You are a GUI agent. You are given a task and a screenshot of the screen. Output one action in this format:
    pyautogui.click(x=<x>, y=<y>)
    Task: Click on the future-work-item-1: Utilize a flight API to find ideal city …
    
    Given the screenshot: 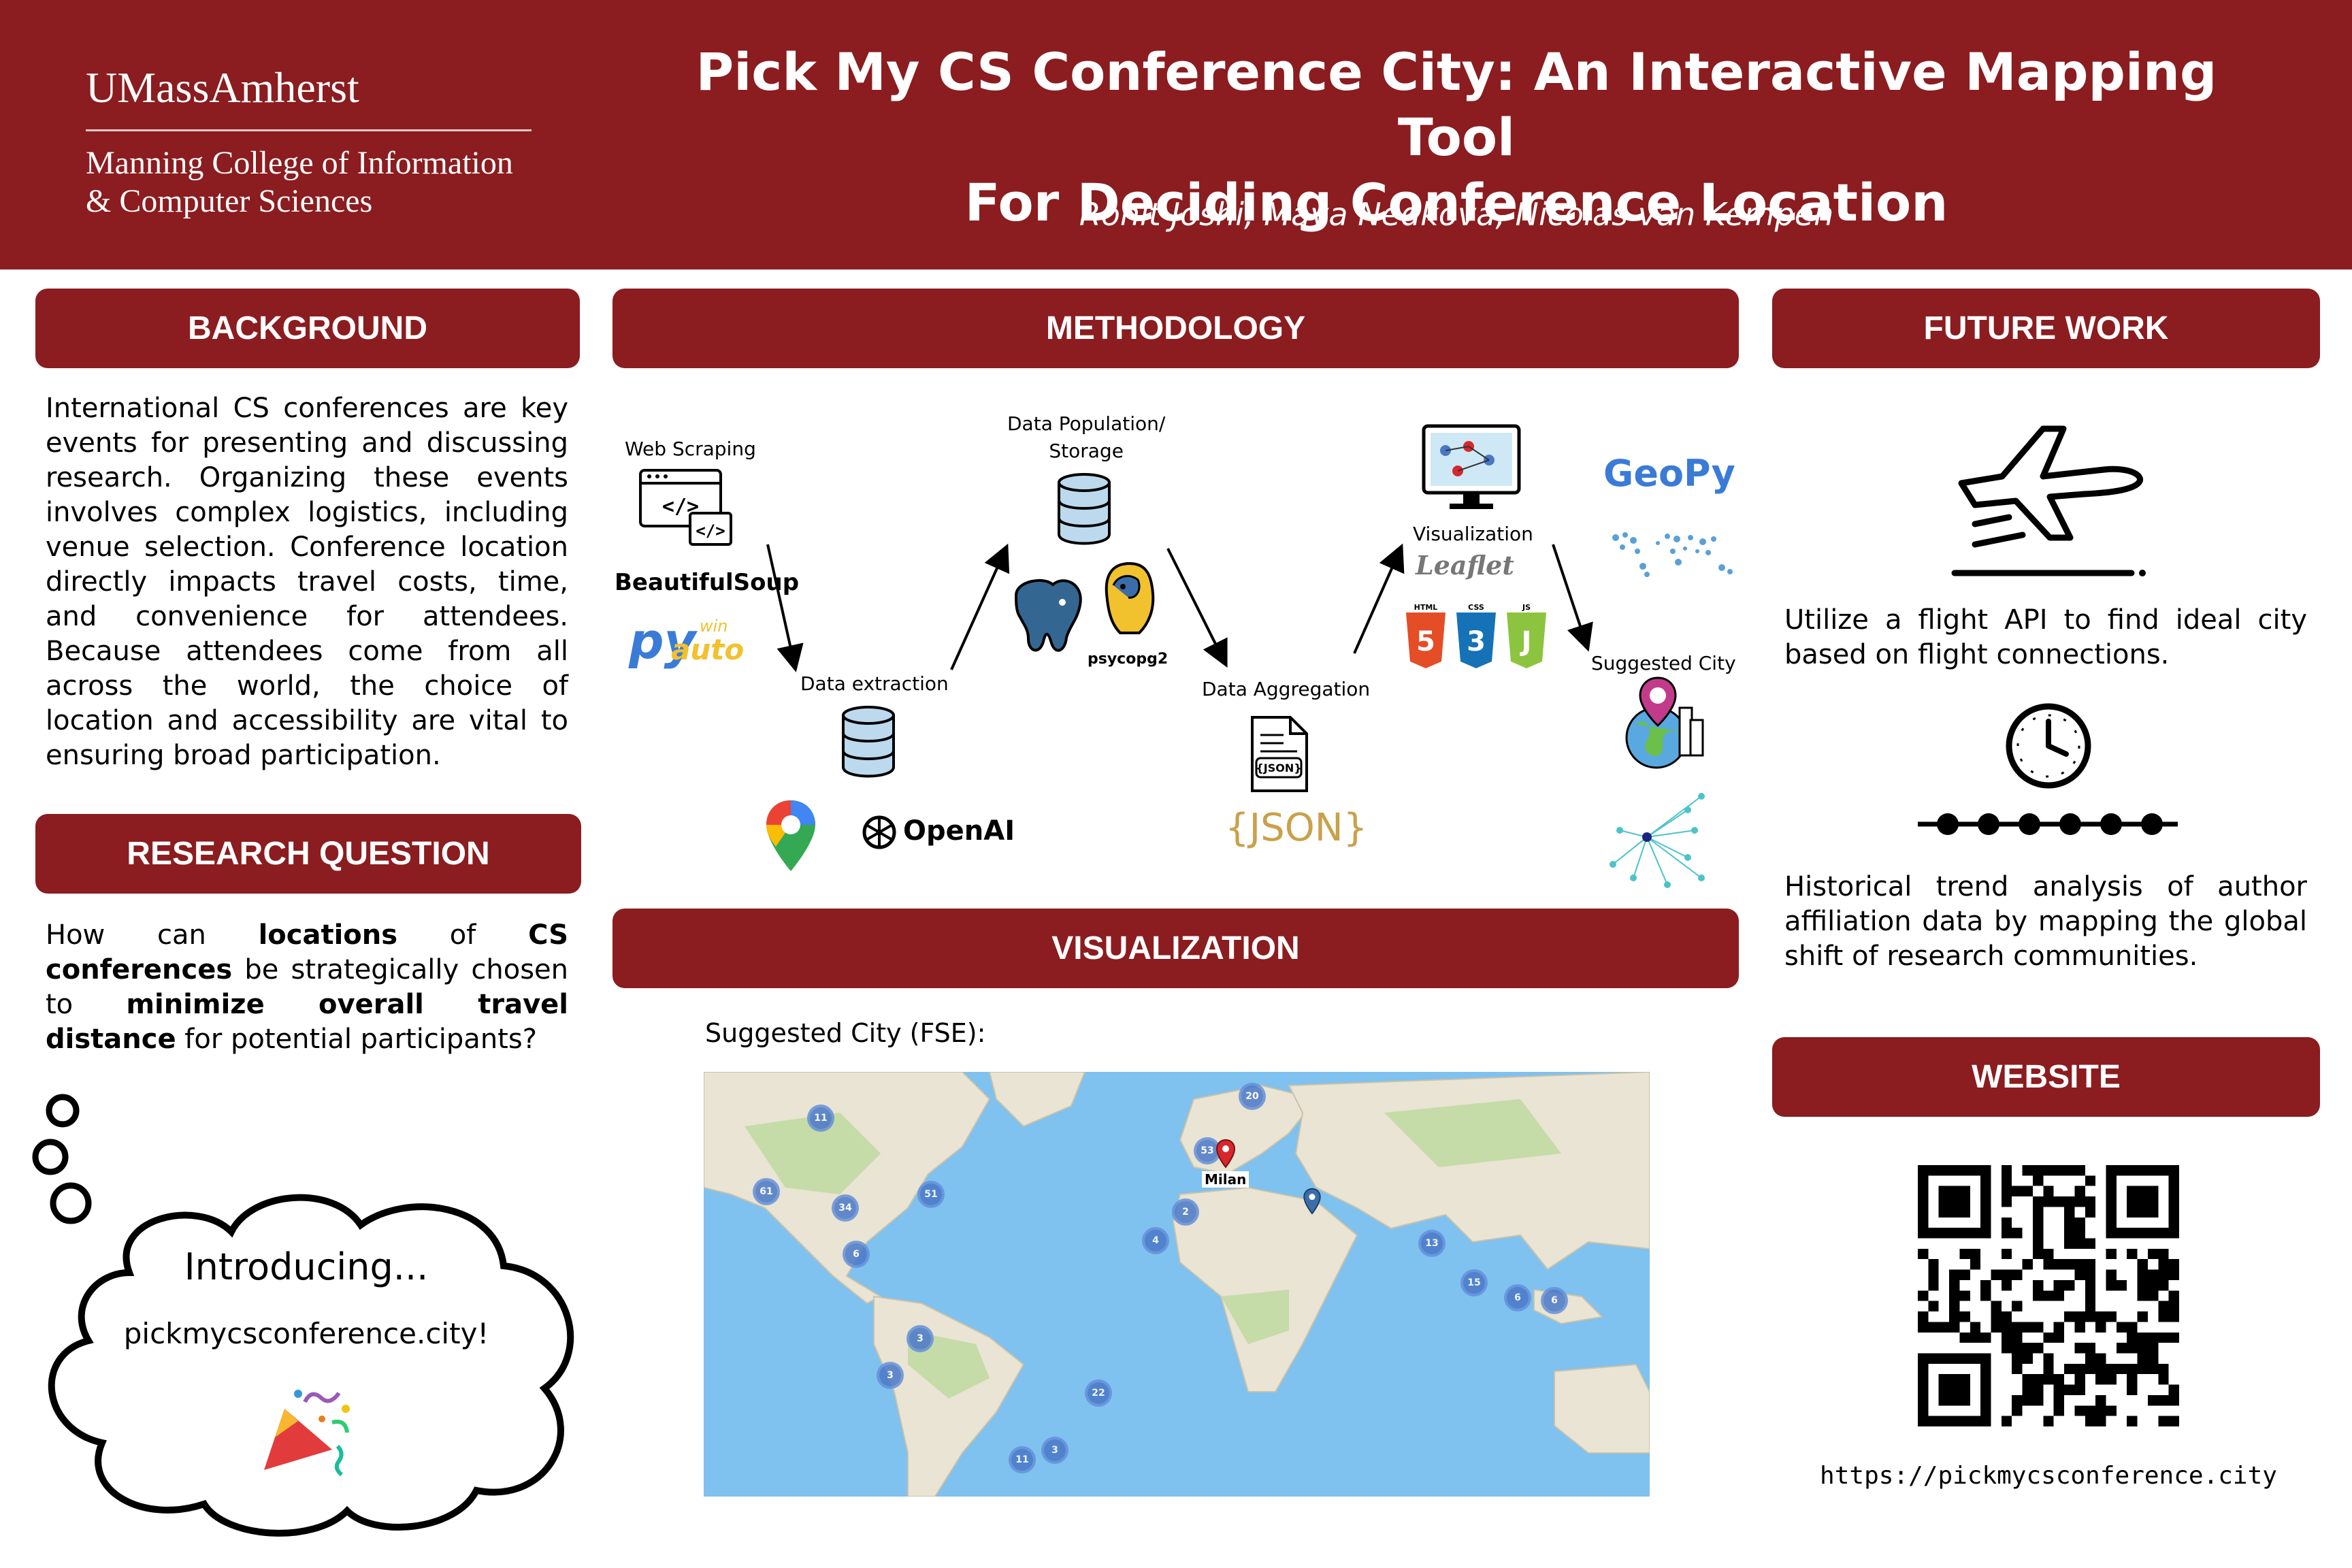 What is the action you would take?
    pyautogui.click(x=2046, y=637)
    